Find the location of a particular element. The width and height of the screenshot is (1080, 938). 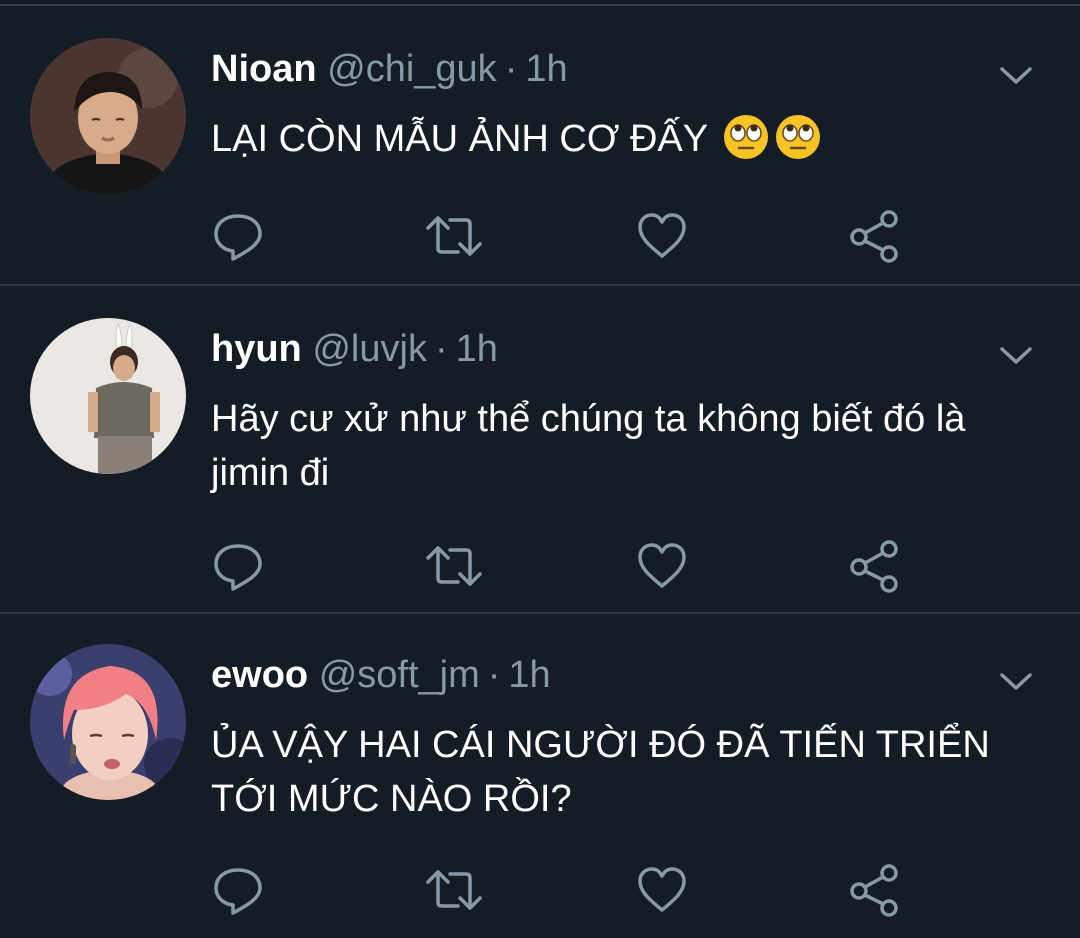

tweet-text-content: LẠI CÒN MẪU ẢNH CƠ ĐẤY is located at coordinates (459, 139).